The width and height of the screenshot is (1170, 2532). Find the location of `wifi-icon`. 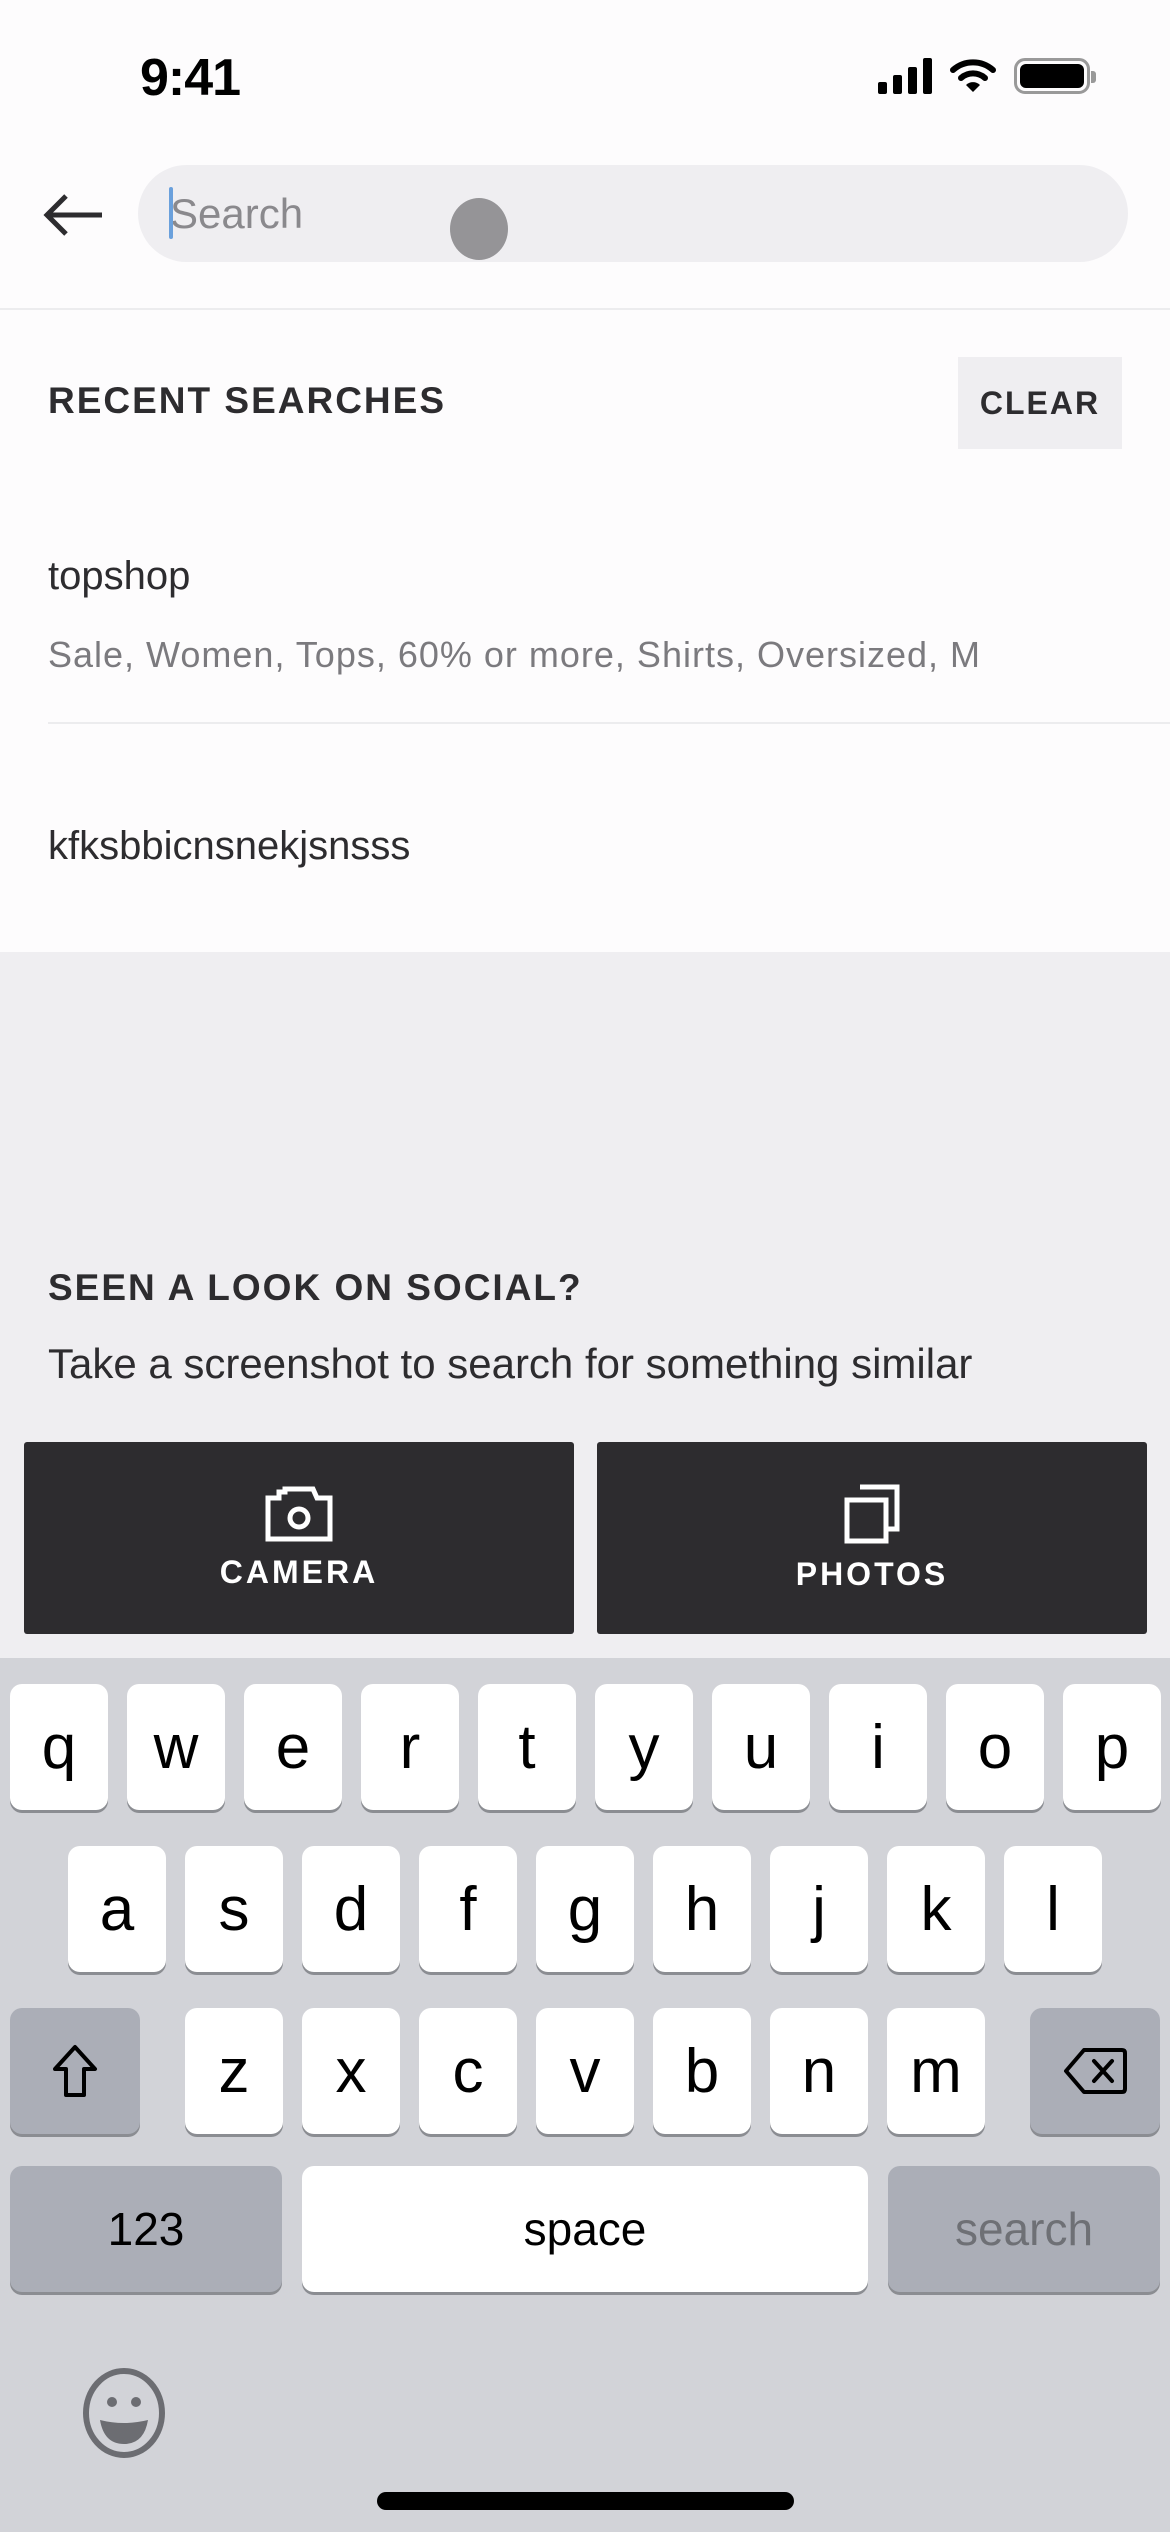

wifi-icon is located at coordinates (973, 75).